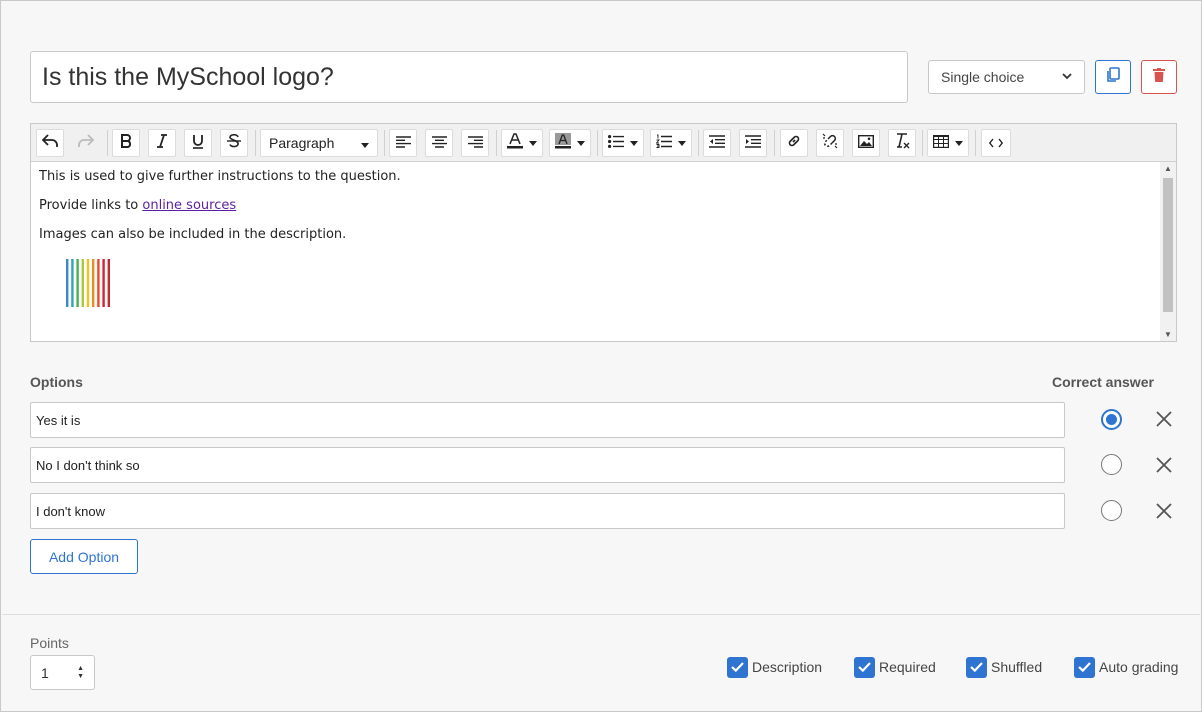  Describe the element at coordinates (62, 672) in the screenshot. I see `points-number-input: 1 ▲ ▼` at that location.